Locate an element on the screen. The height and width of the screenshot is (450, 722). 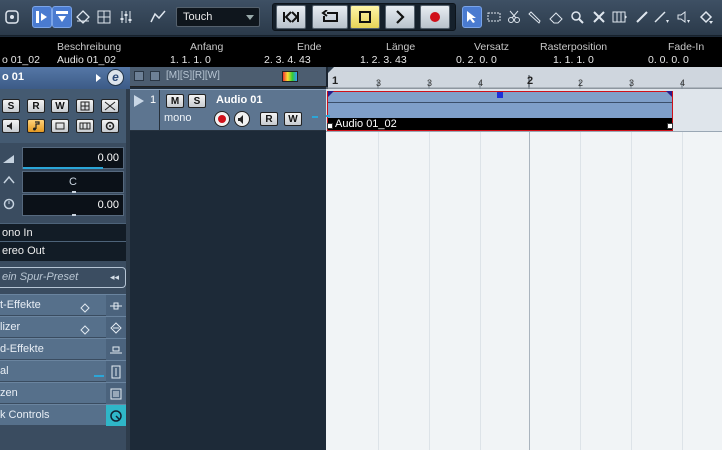
track-list-buttons-icon: [M][S][R][W] is located at coordinates (193, 75).